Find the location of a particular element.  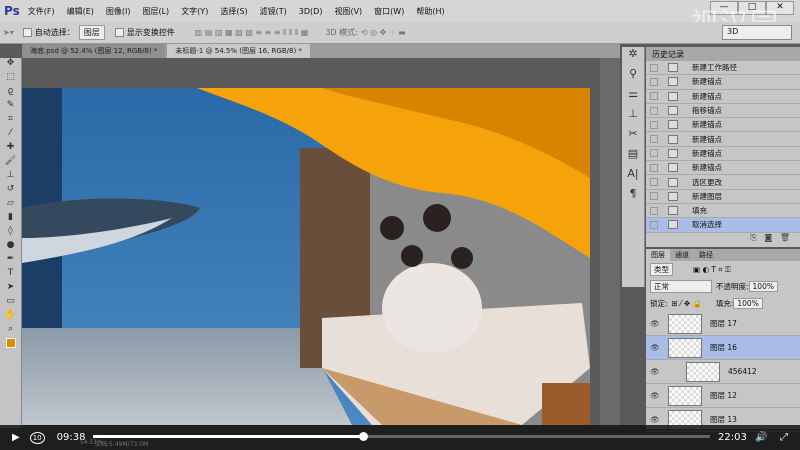

healing-tool-icon: ✚ is located at coordinates (10, 149).